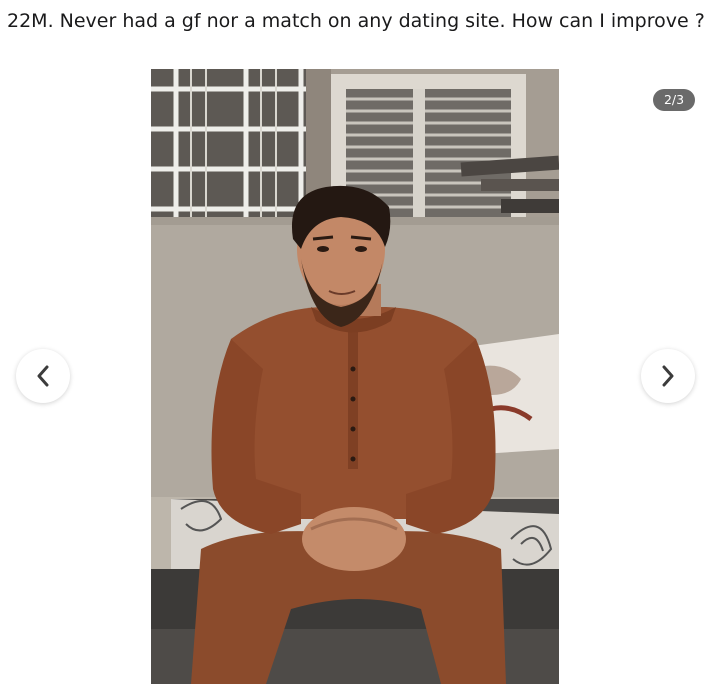 The image size is (711, 687). I want to click on previous-image-button, so click(43, 376).